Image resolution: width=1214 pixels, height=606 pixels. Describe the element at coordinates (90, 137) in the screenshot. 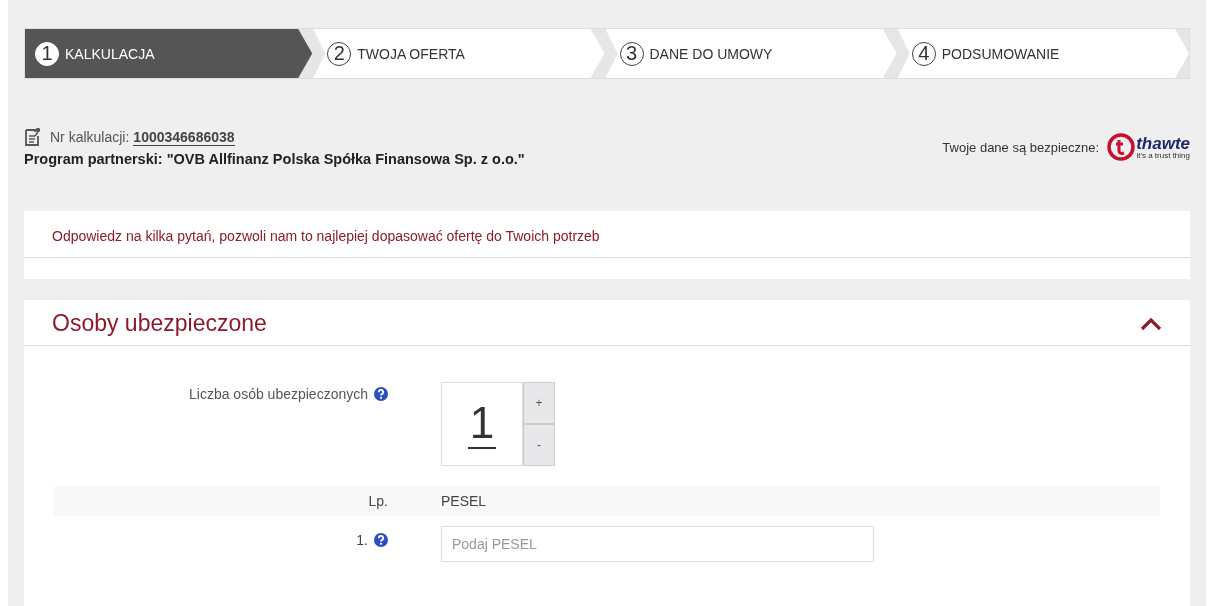

I see `calculation-label: Nr kalkulacji:` at that location.